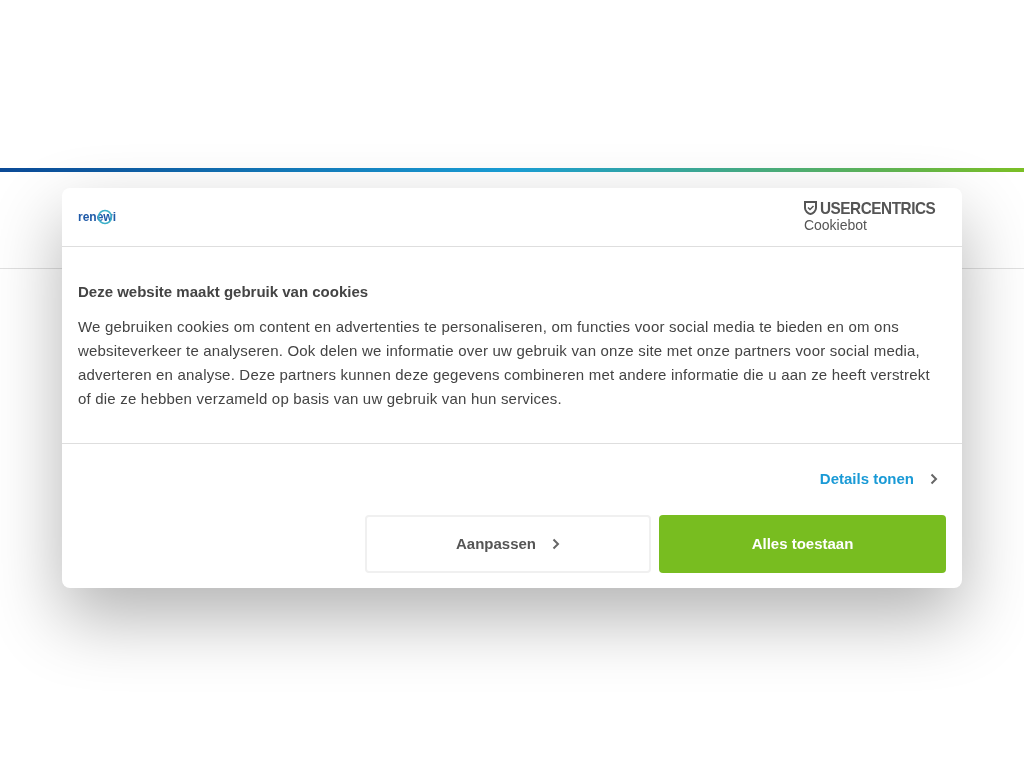 The width and height of the screenshot is (1024, 768). What do you see at coordinates (224, 292) in the screenshot?
I see `dialog-title: Deze website maakt gebruik van cookies` at bounding box center [224, 292].